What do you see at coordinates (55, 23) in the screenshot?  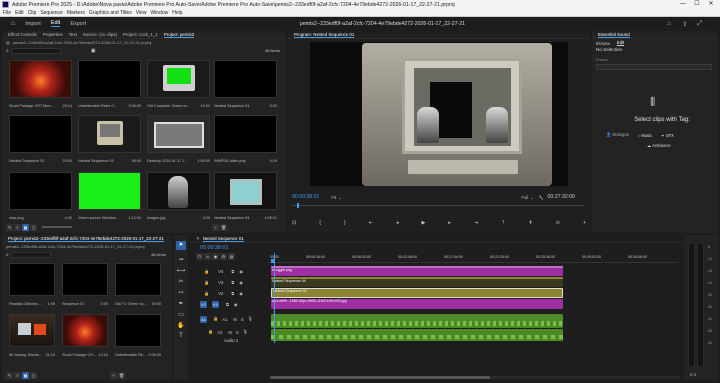 I see `tab-edit: Edit` at bounding box center [55, 23].